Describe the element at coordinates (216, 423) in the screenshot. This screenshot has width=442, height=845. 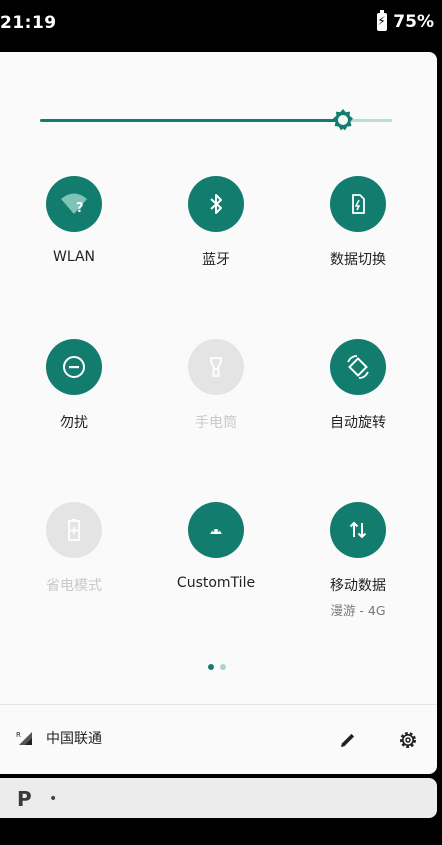
I see `tile-label: 手电筒` at that location.